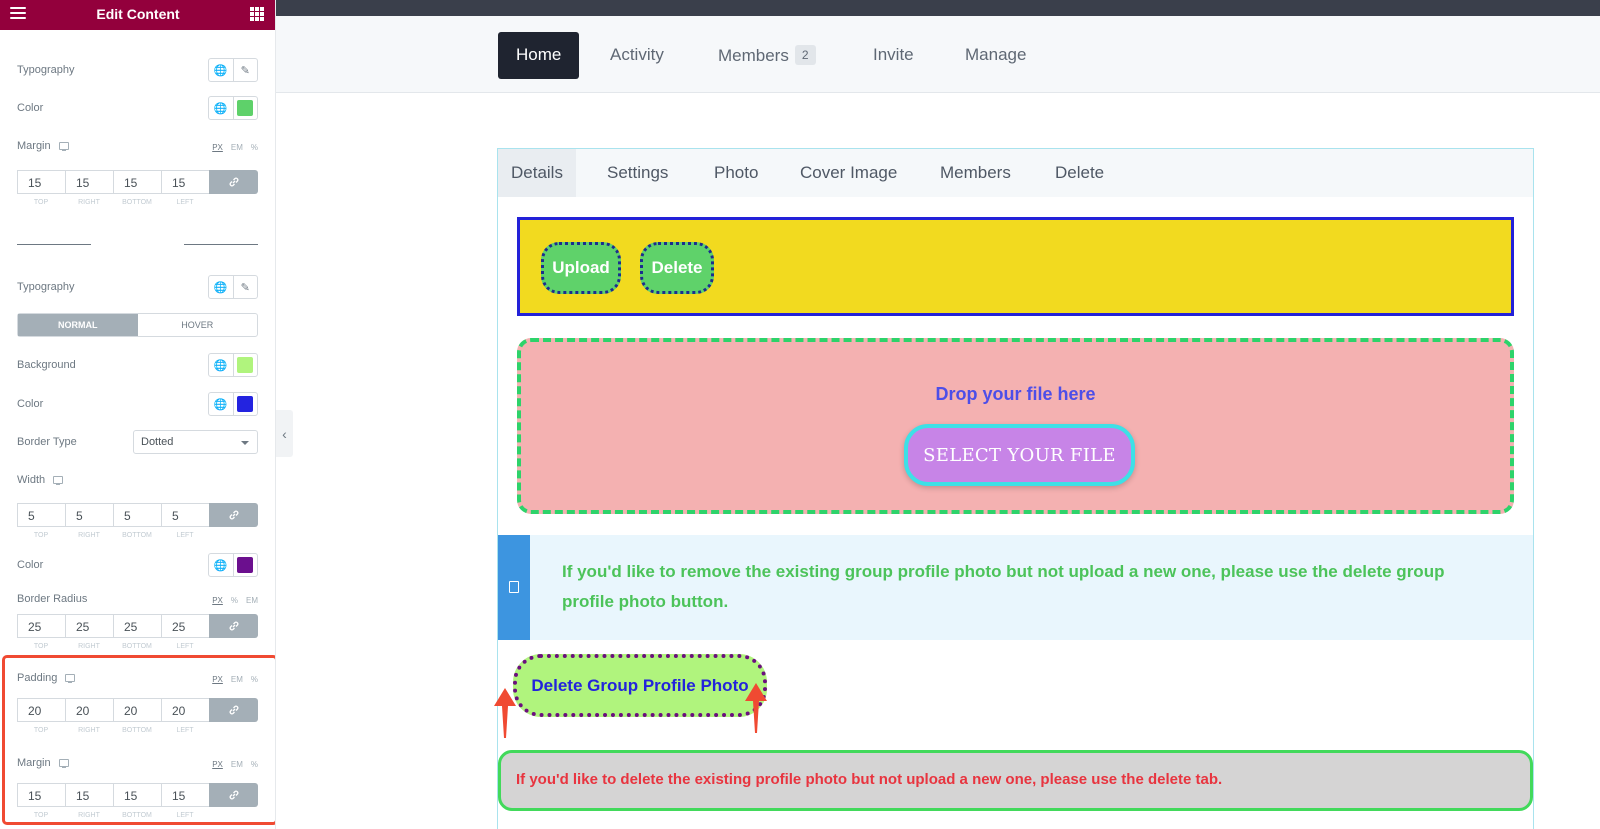  Describe the element at coordinates (31, 480) in the screenshot. I see `width-label: Width` at that location.